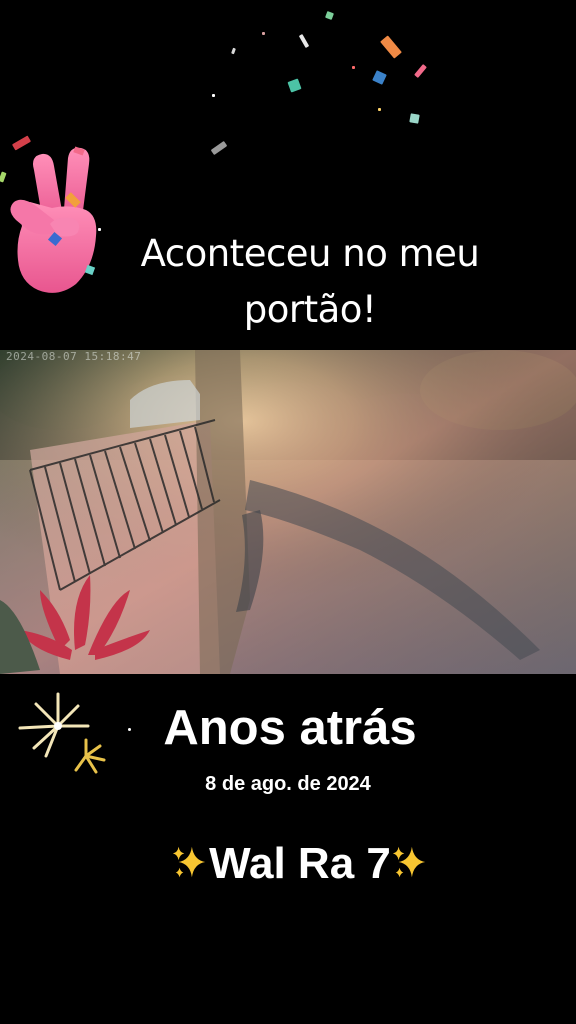 This screenshot has width=576, height=1024. What do you see at coordinates (310, 309) in the screenshot?
I see `headline-line-2: portão!` at bounding box center [310, 309].